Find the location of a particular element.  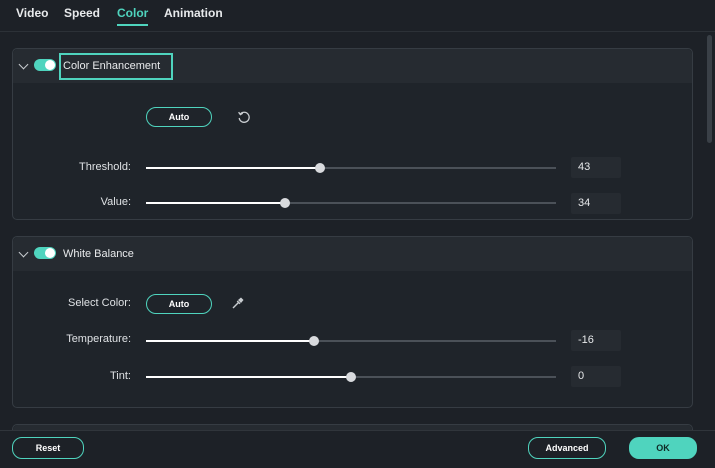

white-balance-toggle is located at coordinates (45, 253).